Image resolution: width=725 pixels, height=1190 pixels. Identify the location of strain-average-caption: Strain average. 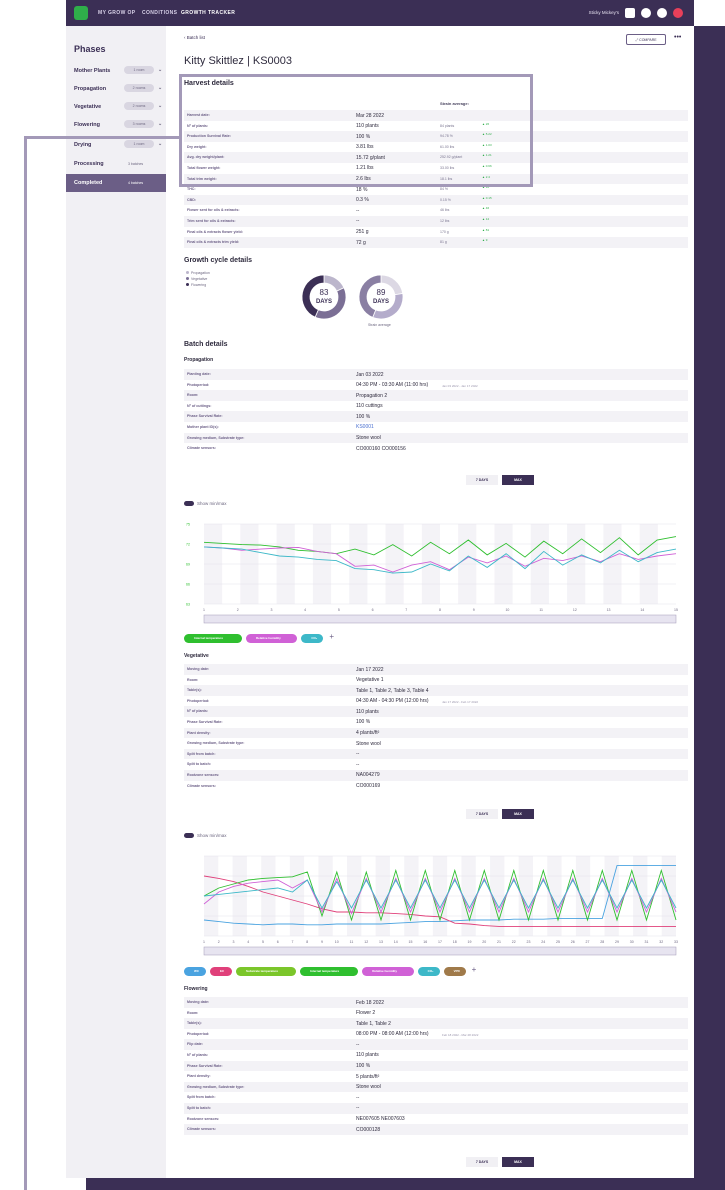
(379, 325).